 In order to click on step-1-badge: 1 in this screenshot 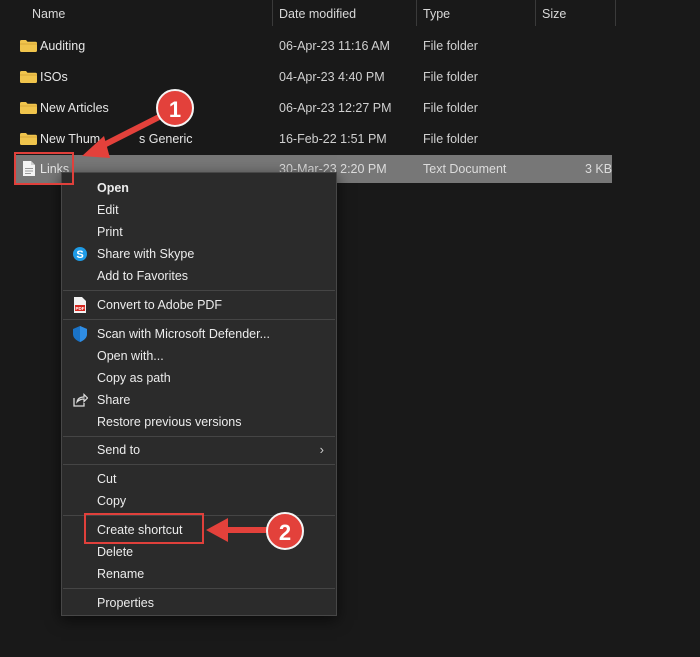, I will do `click(175, 108)`.